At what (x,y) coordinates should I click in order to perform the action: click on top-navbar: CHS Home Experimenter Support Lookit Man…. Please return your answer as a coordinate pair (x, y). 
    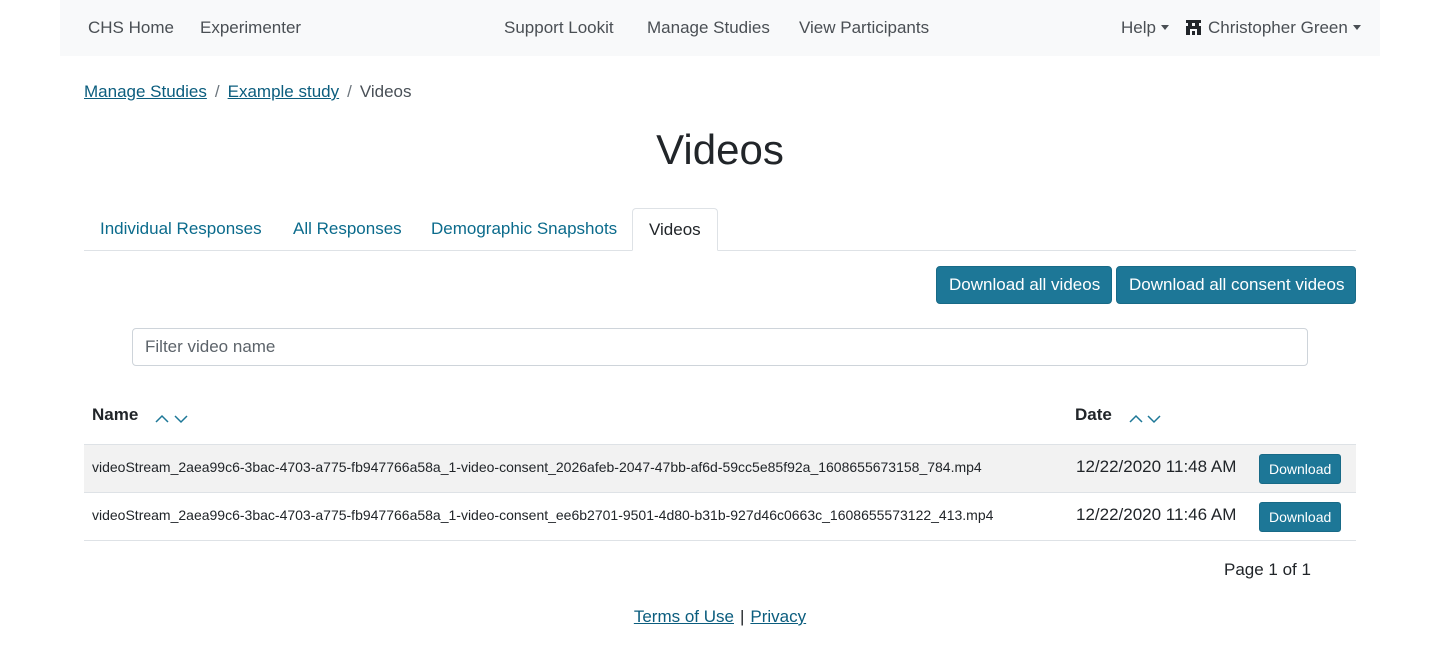
    Looking at the image, I should click on (720, 28).